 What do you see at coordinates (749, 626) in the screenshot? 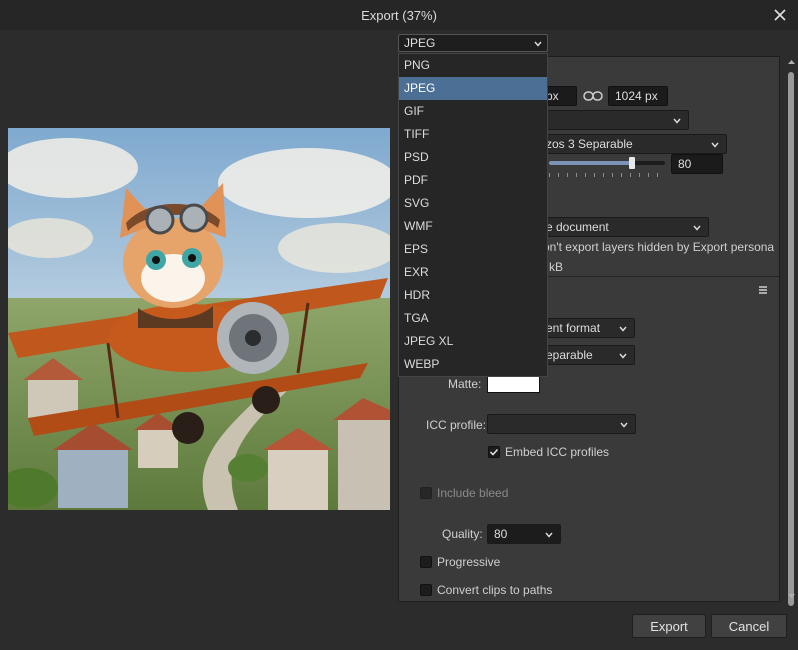
I see `cancel-button: Cancel` at bounding box center [749, 626].